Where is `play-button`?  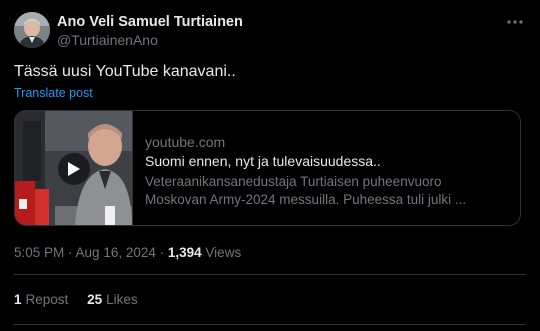 play-button is located at coordinates (74, 169).